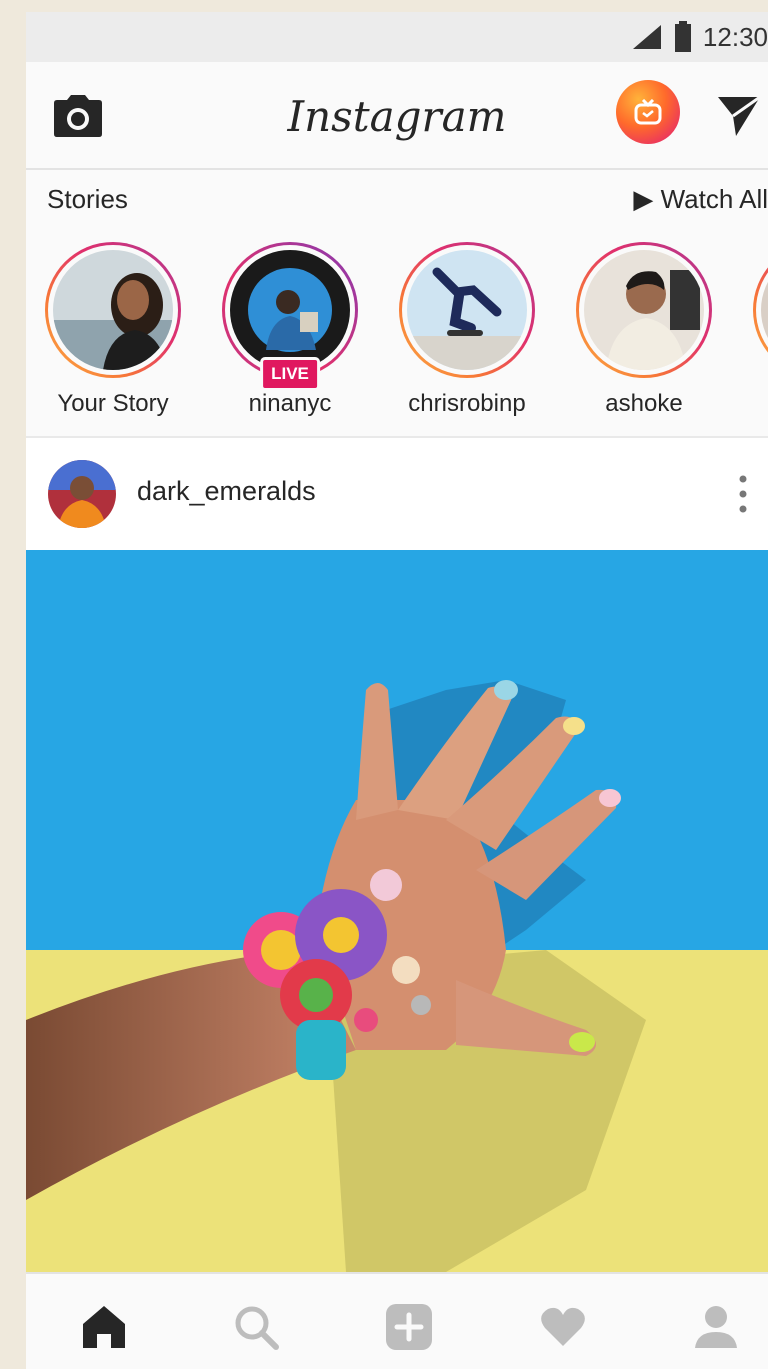 Image resolution: width=768 pixels, height=1369 pixels. What do you see at coordinates (739, 116) in the screenshot?
I see `direct-message-icon` at bounding box center [739, 116].